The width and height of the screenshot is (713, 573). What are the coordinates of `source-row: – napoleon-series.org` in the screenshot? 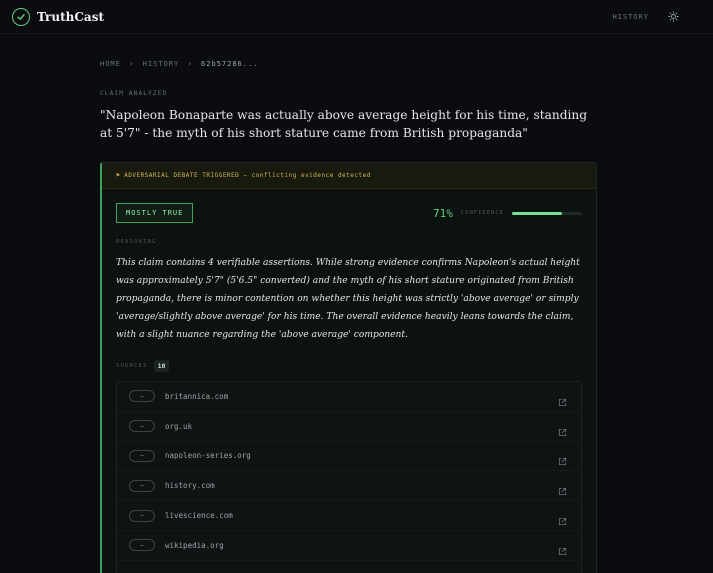 It's located at (349, 457).